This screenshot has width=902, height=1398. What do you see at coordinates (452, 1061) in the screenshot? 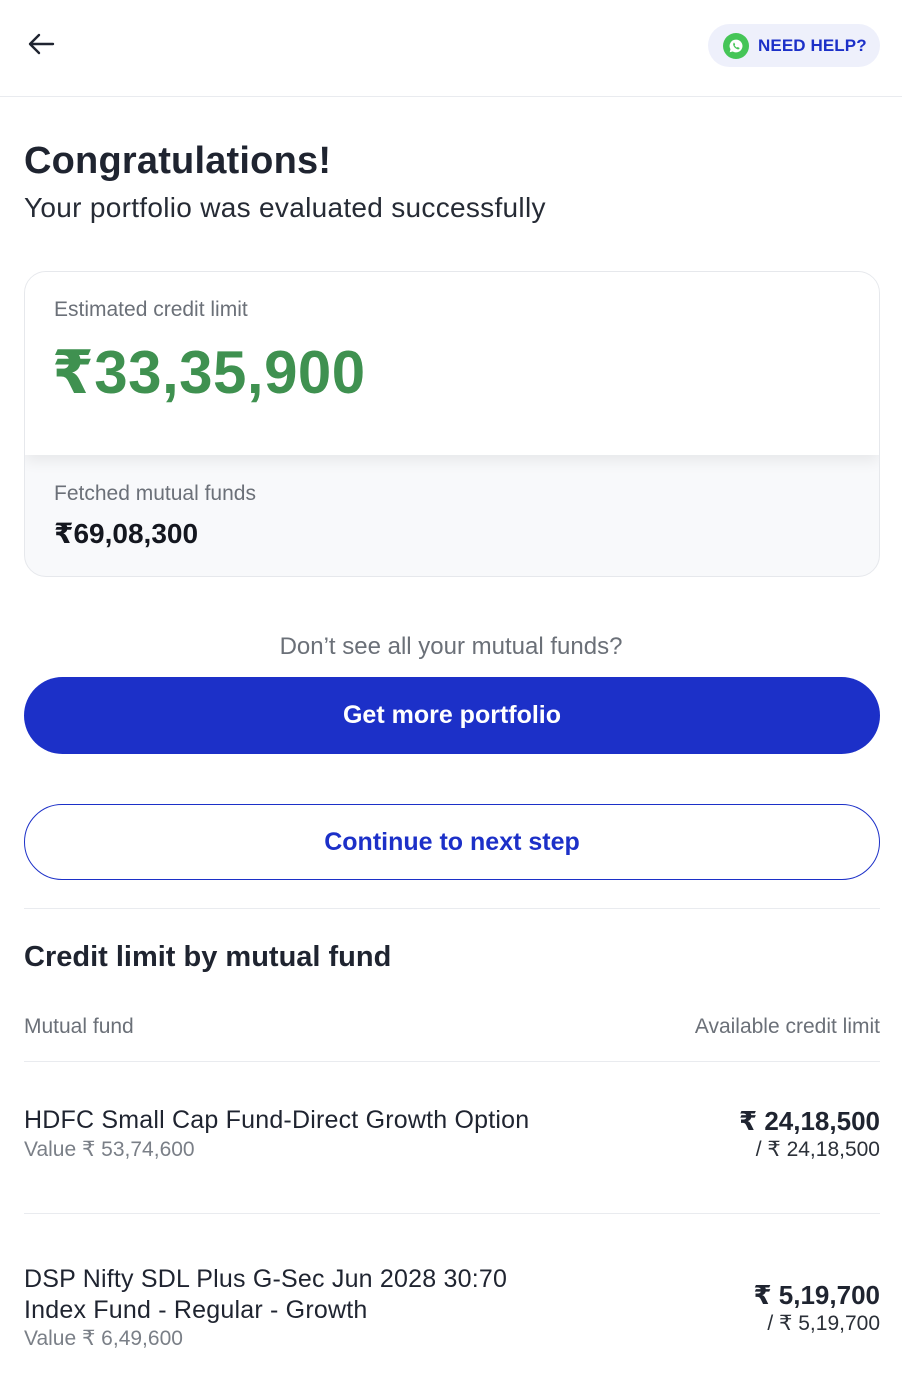
I see `header-divider` at bounding box center [452, 1061].